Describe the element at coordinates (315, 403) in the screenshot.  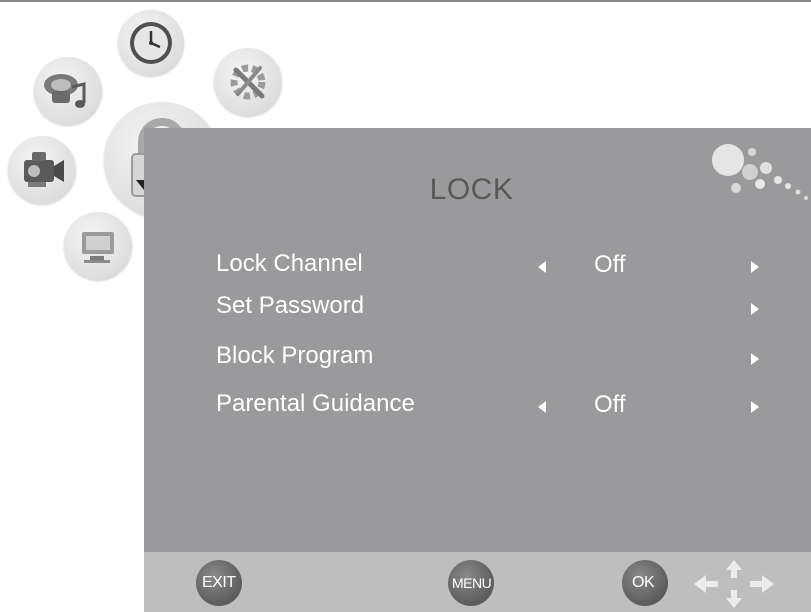
I see `menu-item-label: Parental Guidance` at that location.